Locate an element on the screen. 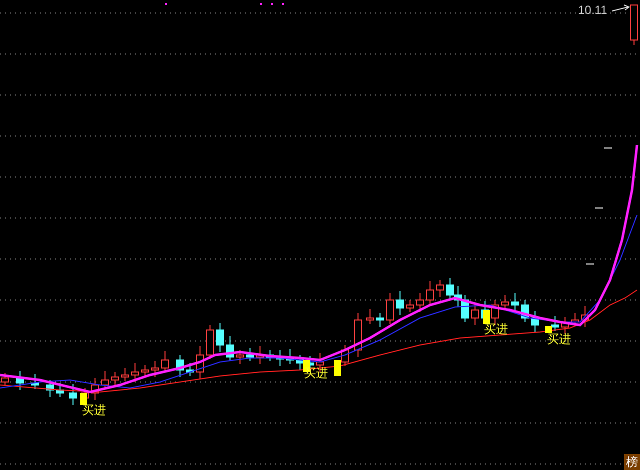 This screenshot has height=470, width=640. pointer-arrow-icon is located at coordinates (621, 8).